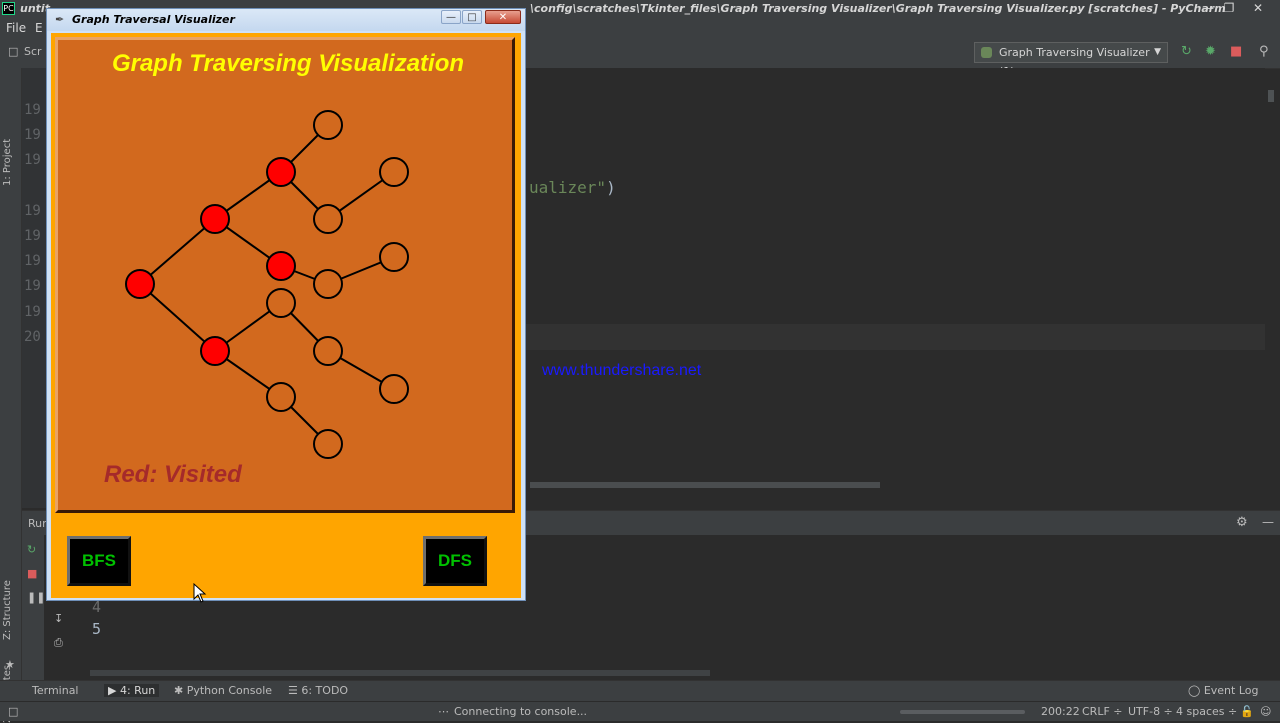 The image size is (1280, 723). Describe the element at coordinates (97, 629) in the screenshot. I see `console-line: 5` at that location.